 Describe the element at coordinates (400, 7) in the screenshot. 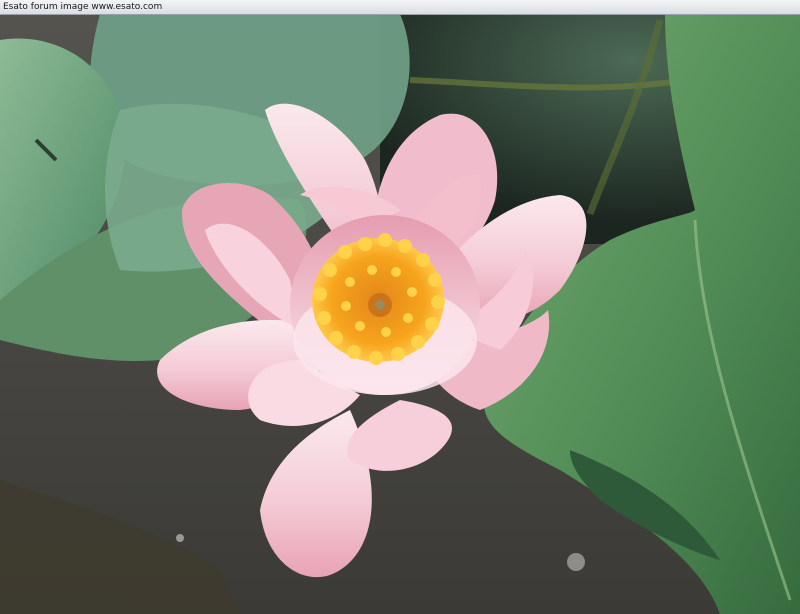

I see `watermark-banner: Esato forum image www.esato.com` at that location.